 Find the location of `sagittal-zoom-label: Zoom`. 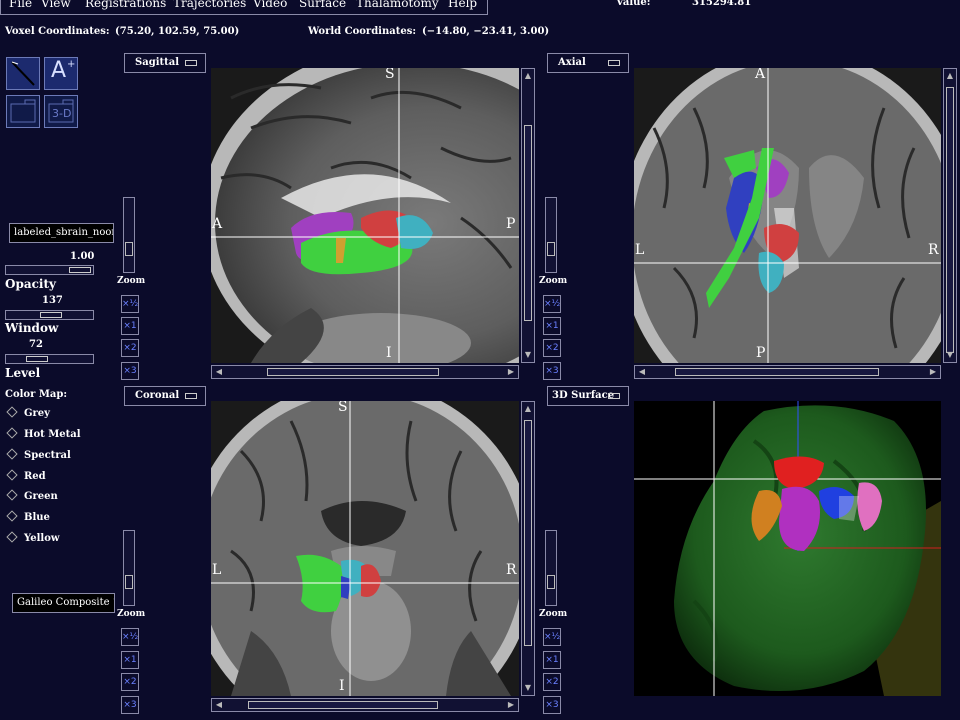

sagittal-zoom-label: Zoom is located at coordinates (131, 281).